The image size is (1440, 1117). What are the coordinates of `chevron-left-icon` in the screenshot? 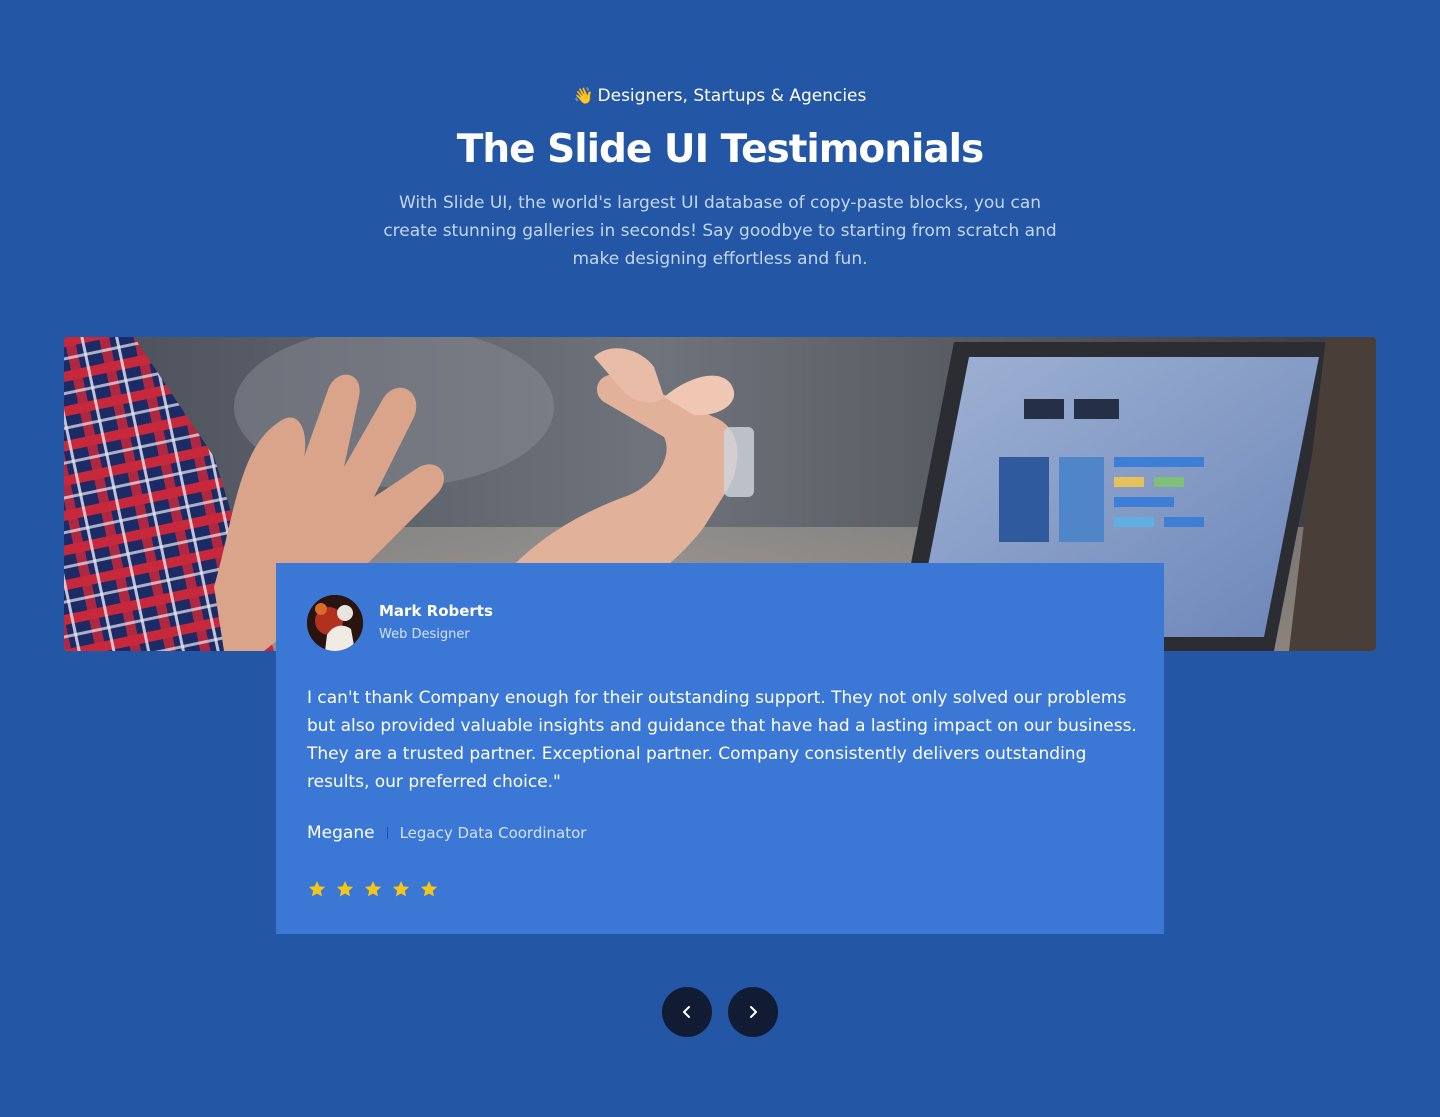 It's located at (686, 1012).